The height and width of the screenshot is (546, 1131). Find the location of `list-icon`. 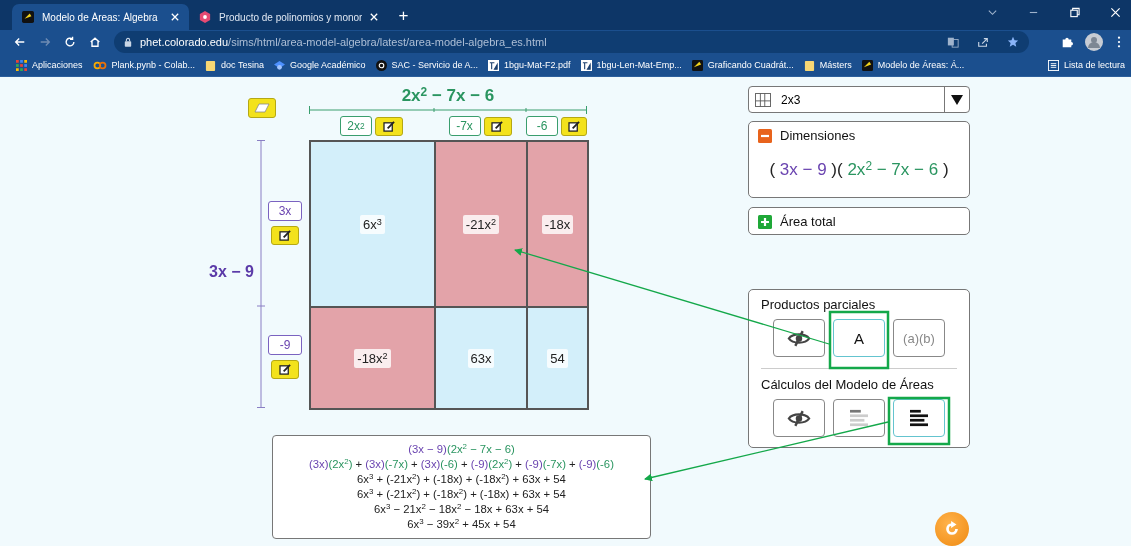

list-icon is located at coordinates (1053, 65).